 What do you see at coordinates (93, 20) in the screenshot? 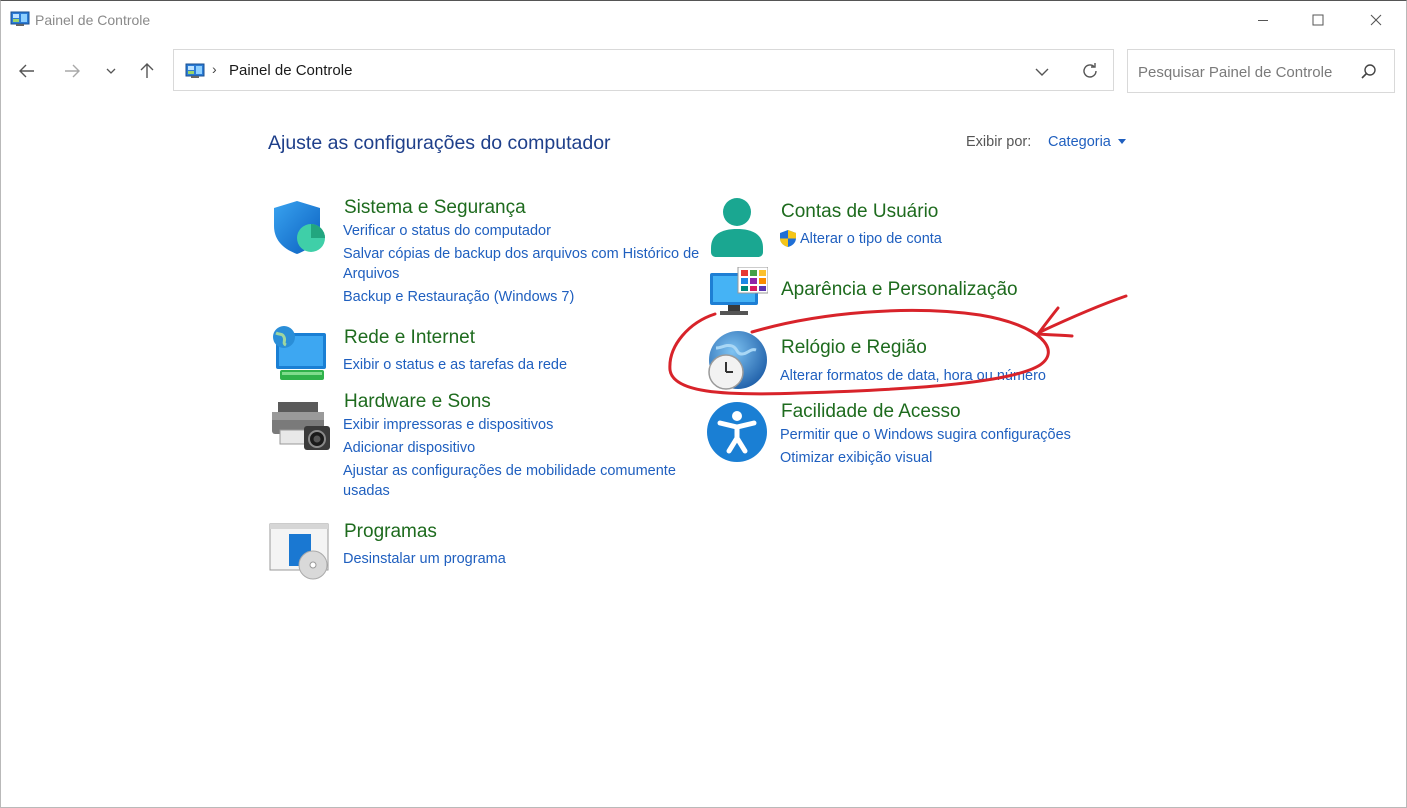
I see `window-title: Painel de Controle` at bounding box center [93, 20].